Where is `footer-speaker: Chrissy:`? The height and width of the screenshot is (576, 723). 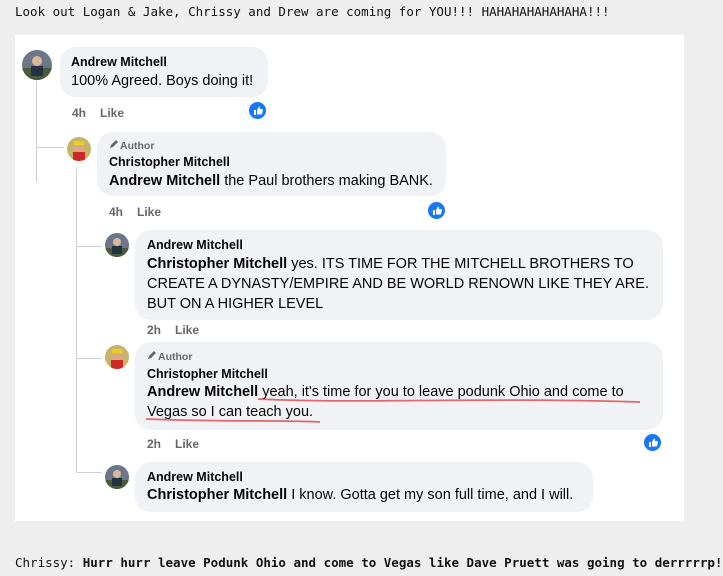 footer-speaker: Chrissy: is located at coordinates (45, 562).